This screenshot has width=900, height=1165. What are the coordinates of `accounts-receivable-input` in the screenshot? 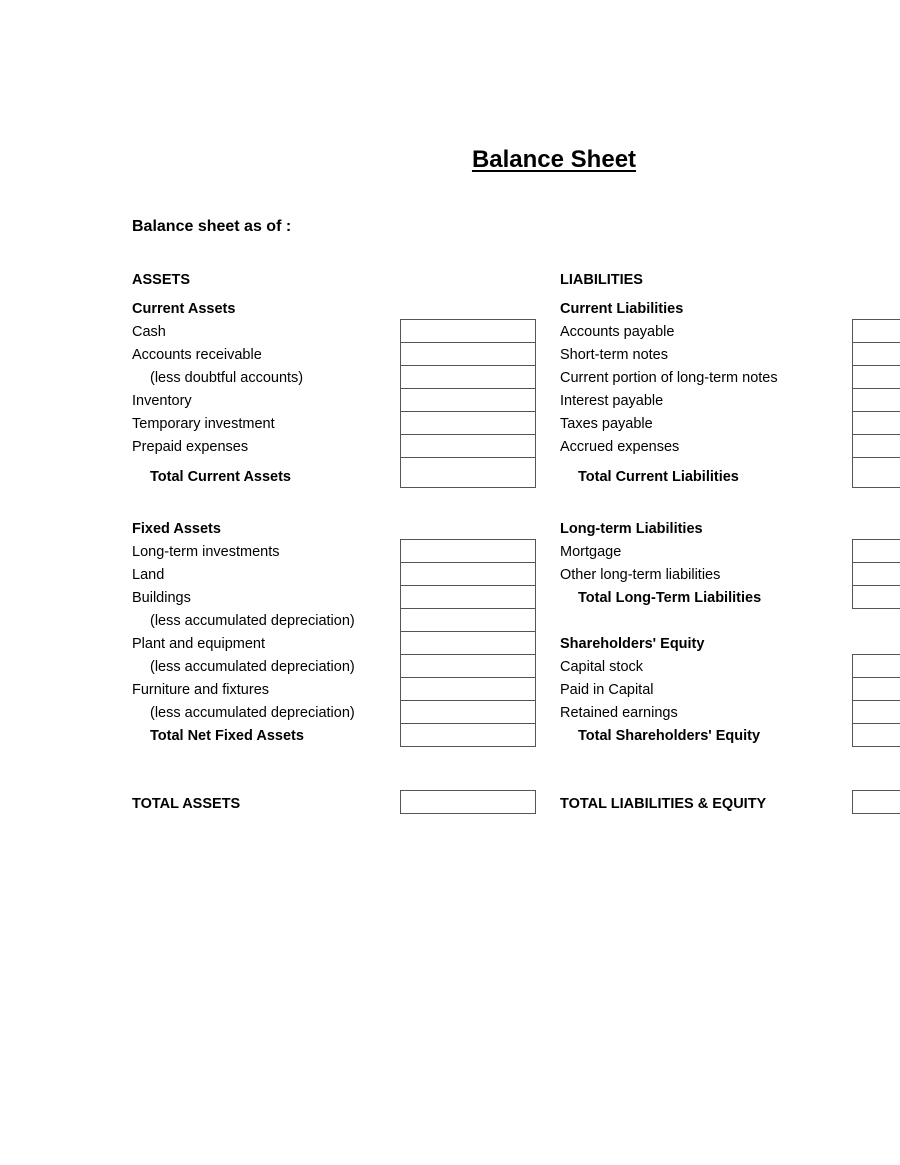 It's located at (468, 354).